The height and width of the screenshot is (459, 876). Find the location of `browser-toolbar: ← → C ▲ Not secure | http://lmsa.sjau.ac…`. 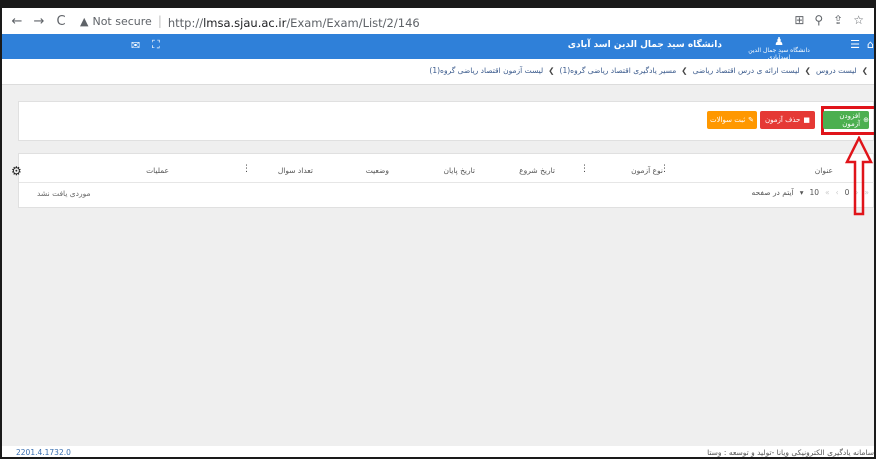

browser-toolbar: ← → C ▲ Not secure | http://lmsa.sjau.ac… is located at coordinates (438, 21).